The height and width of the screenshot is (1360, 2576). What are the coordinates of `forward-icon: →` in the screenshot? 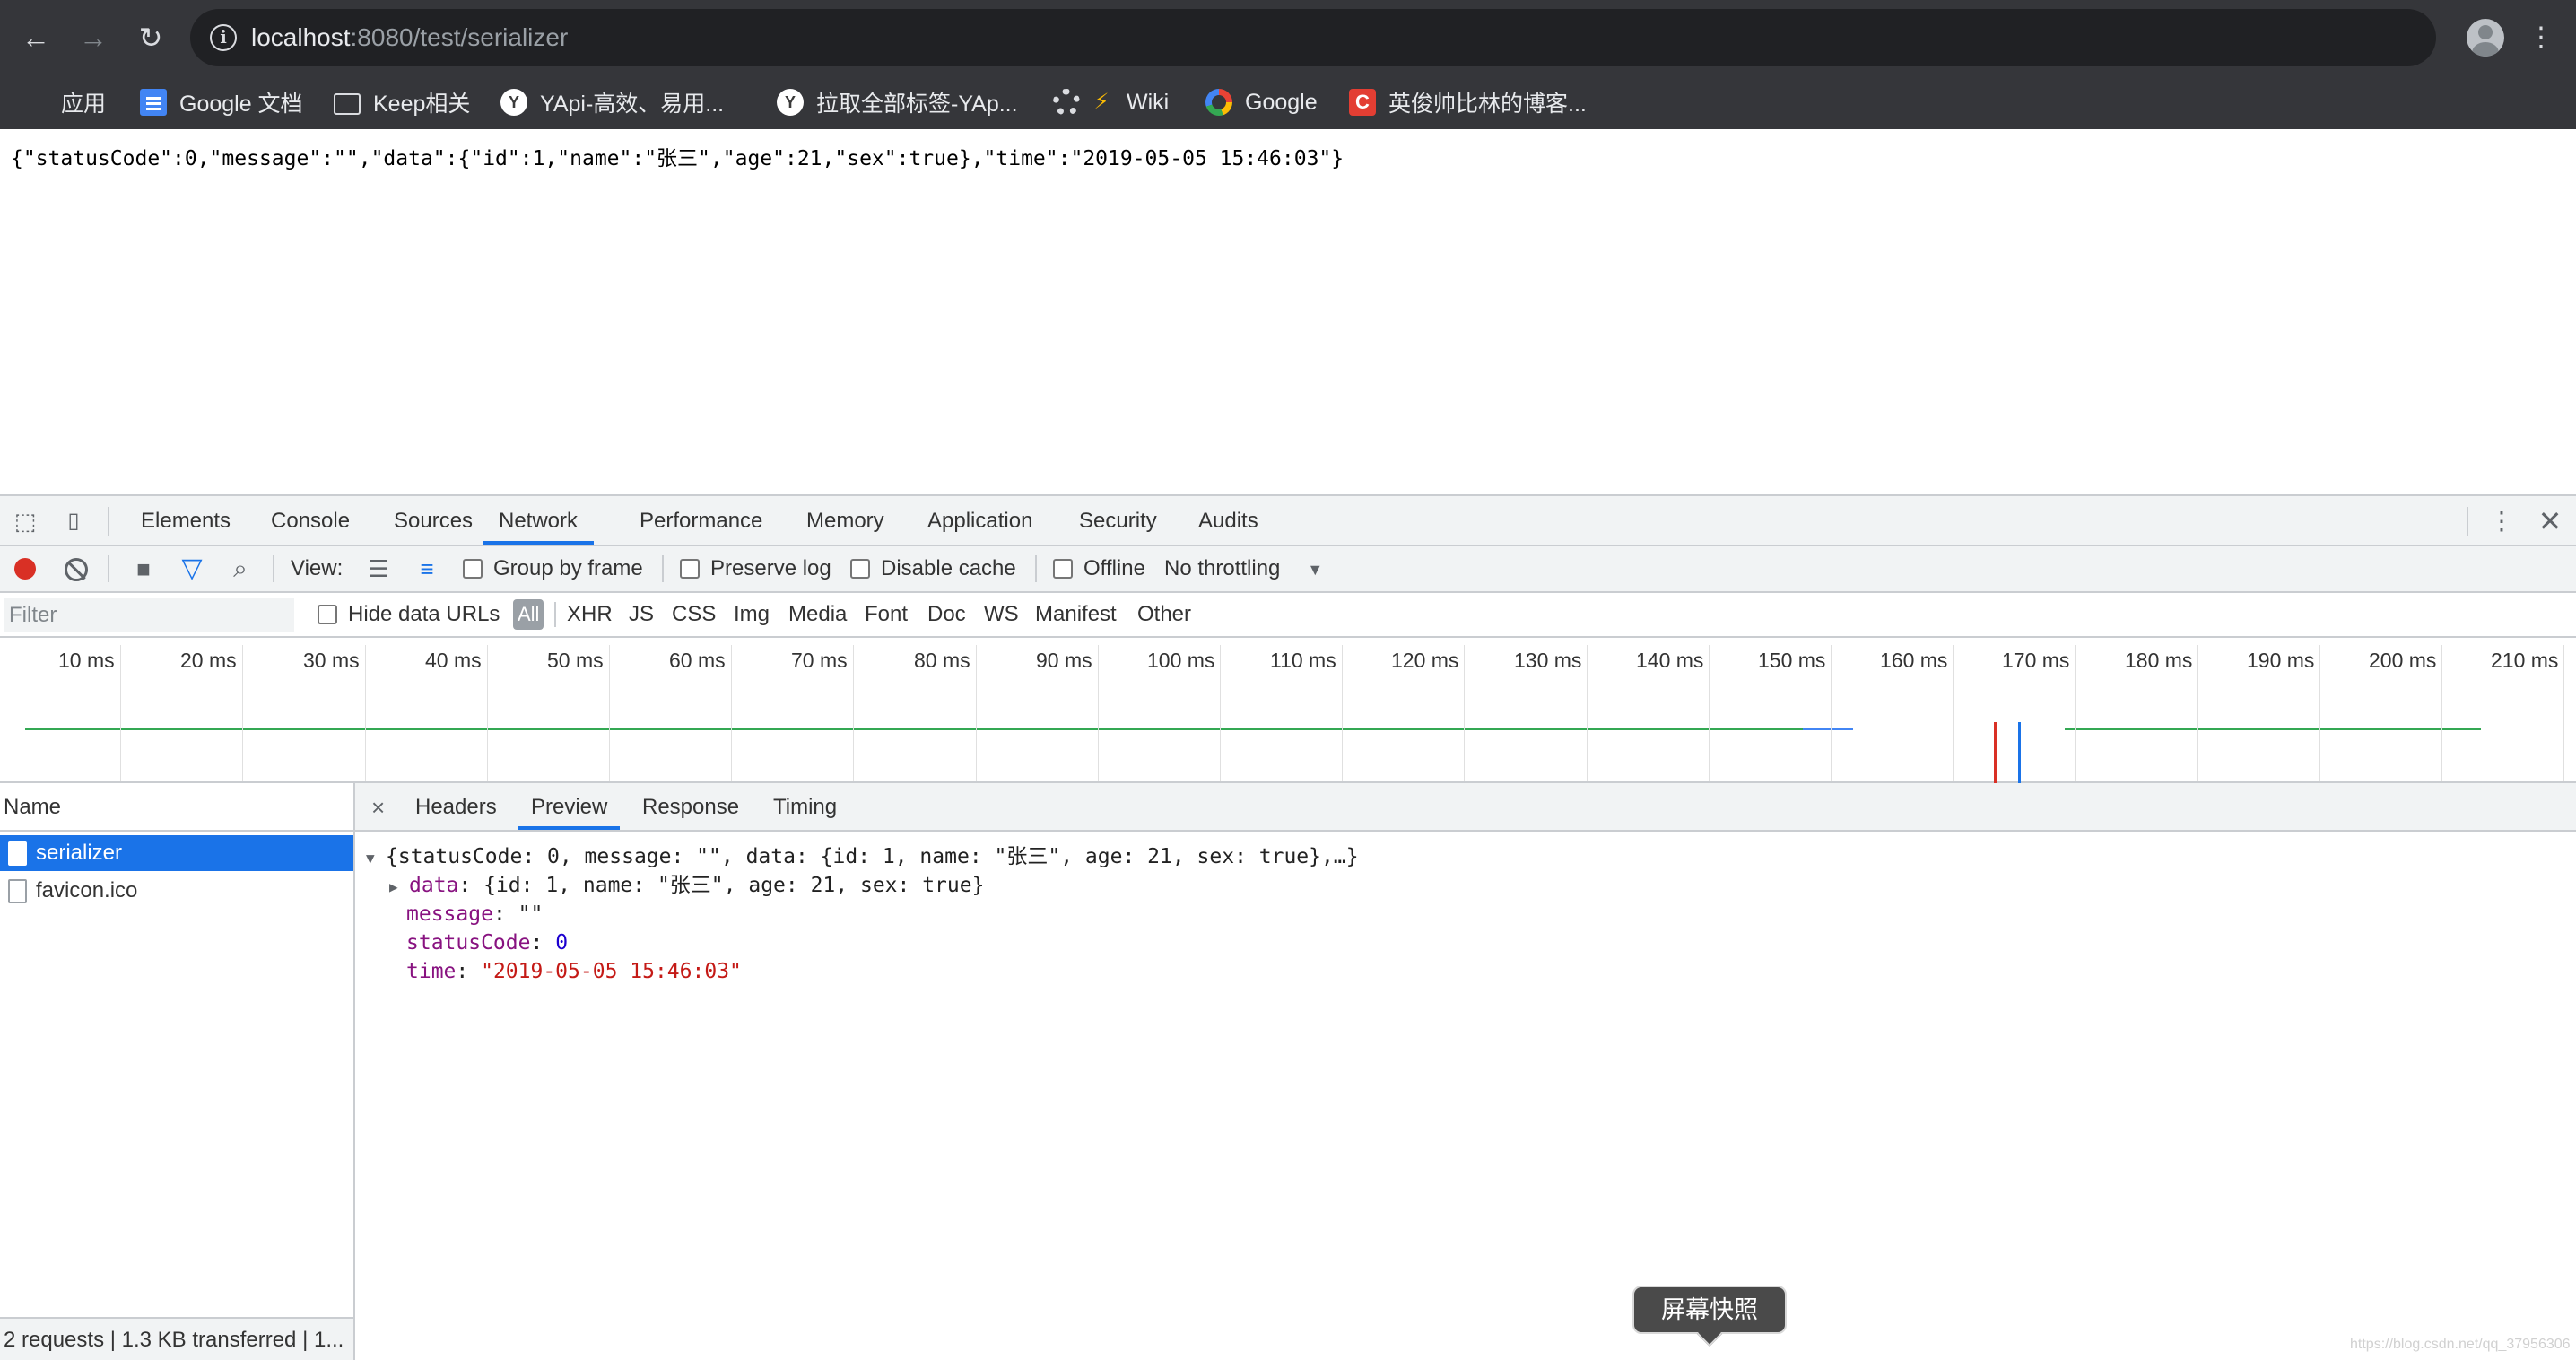 It's located at (93, 37).